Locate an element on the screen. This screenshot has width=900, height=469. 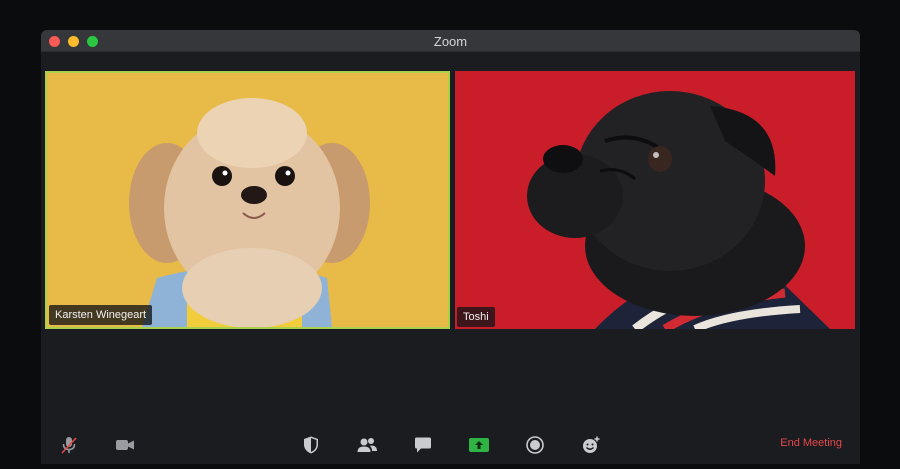
chat-icon is located at coordinates (423, 445).